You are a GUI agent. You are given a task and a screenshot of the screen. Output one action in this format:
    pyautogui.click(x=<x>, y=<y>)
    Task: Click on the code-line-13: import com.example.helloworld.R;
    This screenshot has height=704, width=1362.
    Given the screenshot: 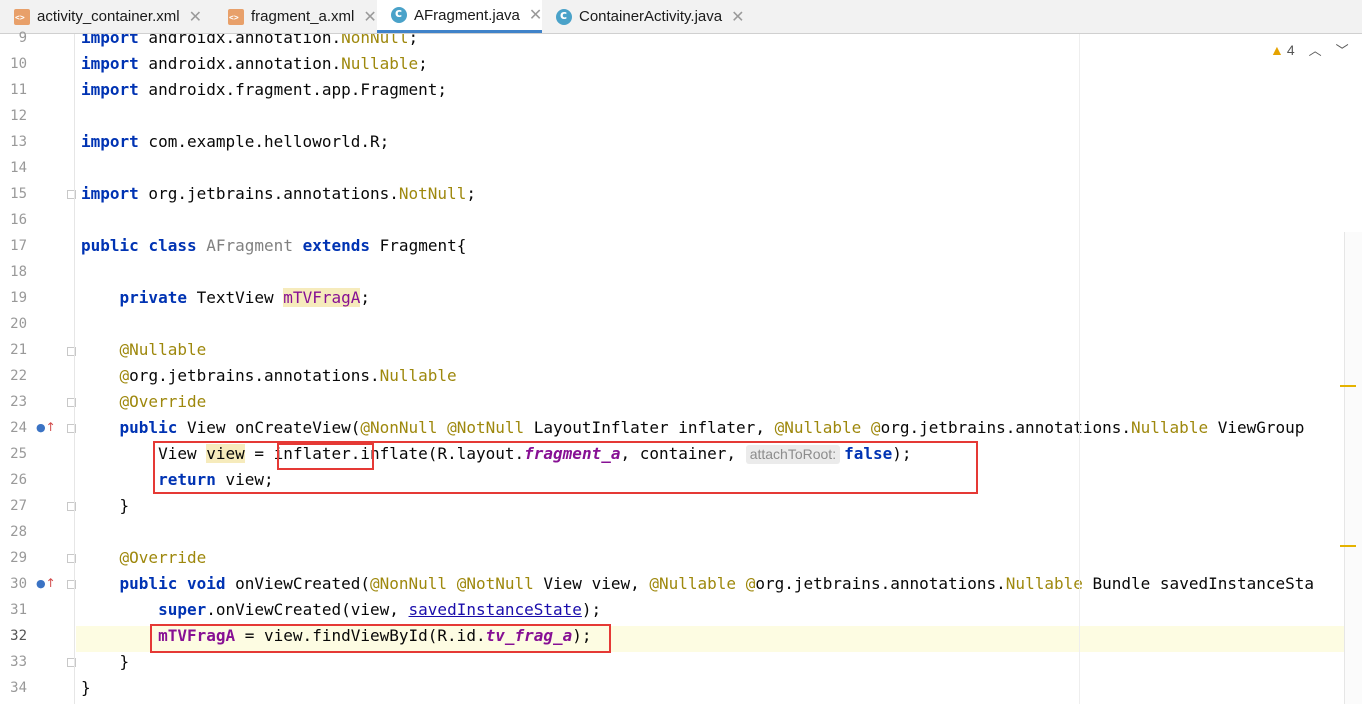 What is the action you would take?
    pyautogui.click(x=235, y=141)
    